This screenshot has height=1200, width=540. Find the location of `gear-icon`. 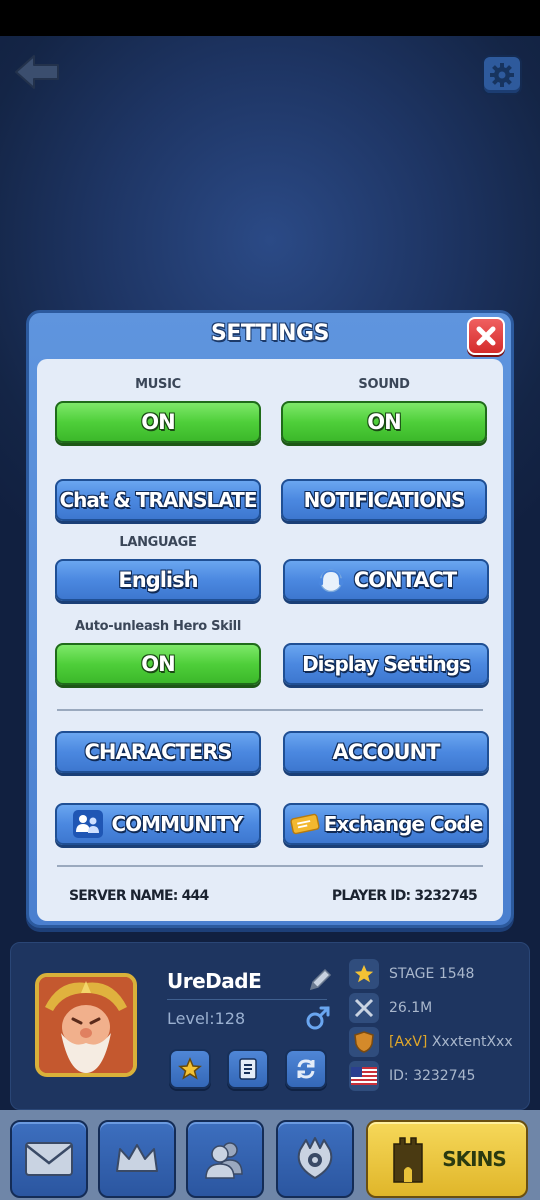

gear-icon is located at coordinates (502, 75).